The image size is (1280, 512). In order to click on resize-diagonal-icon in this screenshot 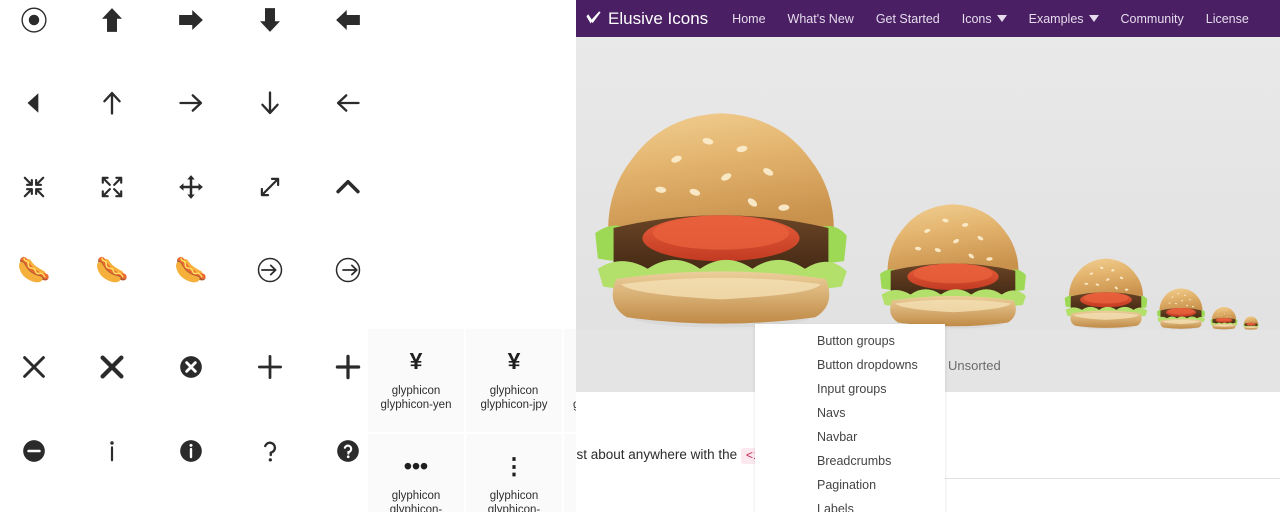, I will do `click(270, 187)`.